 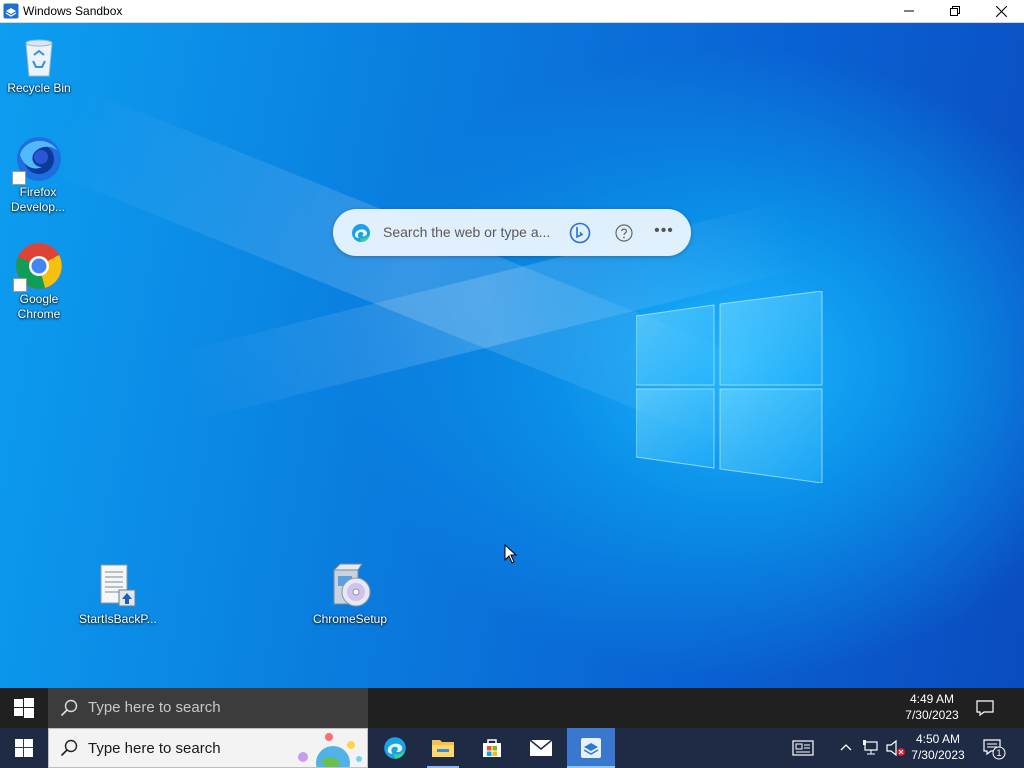 I want to click on setup-cd-icon, so click(x=350, y=586).